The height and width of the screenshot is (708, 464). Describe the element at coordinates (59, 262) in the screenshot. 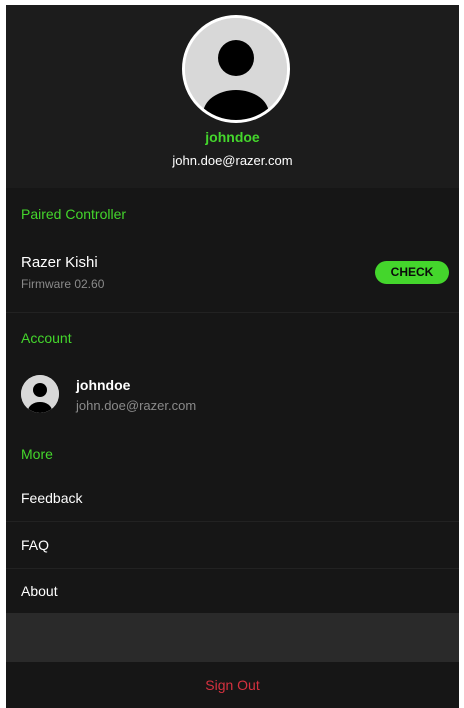

I see `device-name: Razer Kishi` at that location.